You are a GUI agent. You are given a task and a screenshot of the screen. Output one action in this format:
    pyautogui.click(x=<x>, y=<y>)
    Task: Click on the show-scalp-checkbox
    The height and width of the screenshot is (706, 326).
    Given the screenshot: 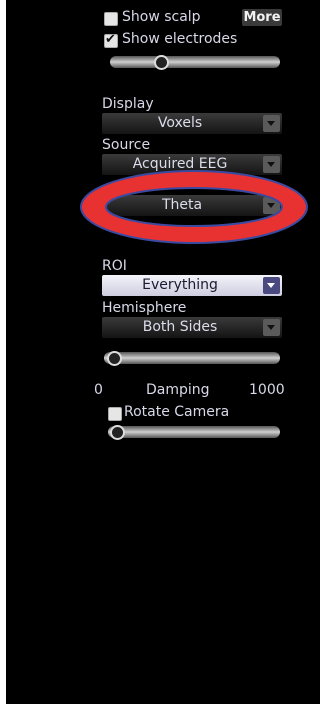 What is the action you would take?
    pyautogui.click(x=111, y=19)
    